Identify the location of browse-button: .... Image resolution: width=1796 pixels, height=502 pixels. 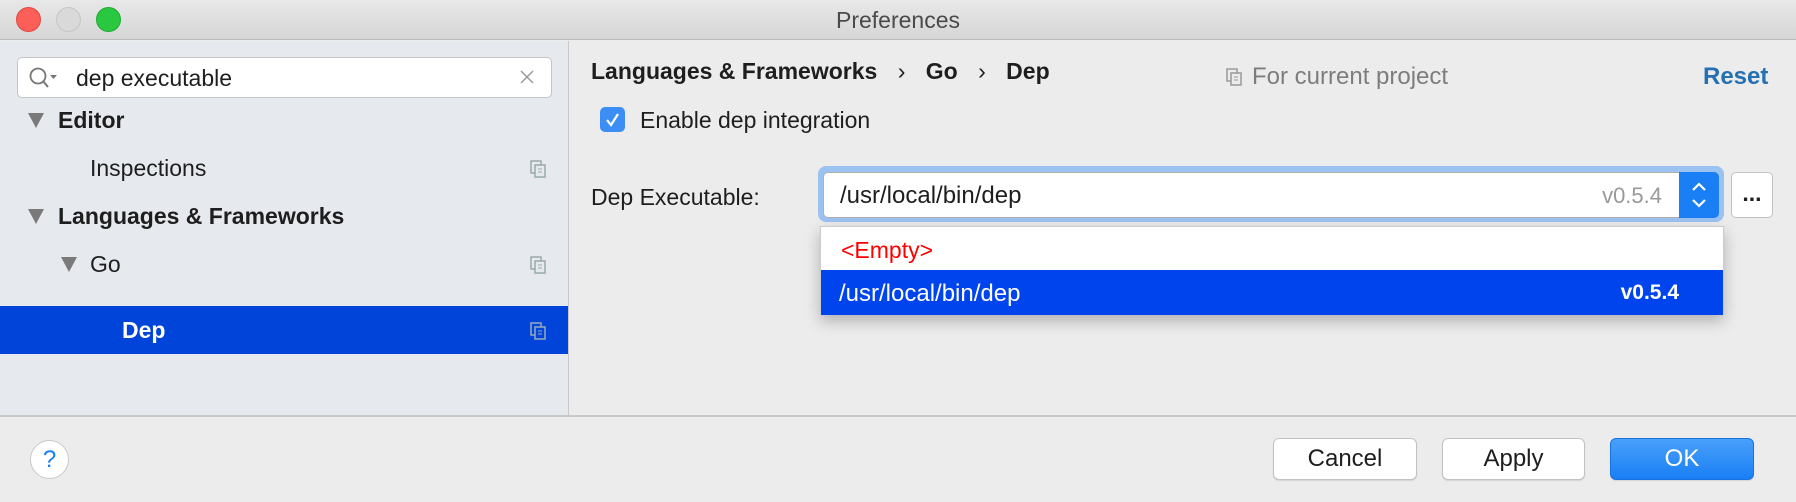
(1752, 195).